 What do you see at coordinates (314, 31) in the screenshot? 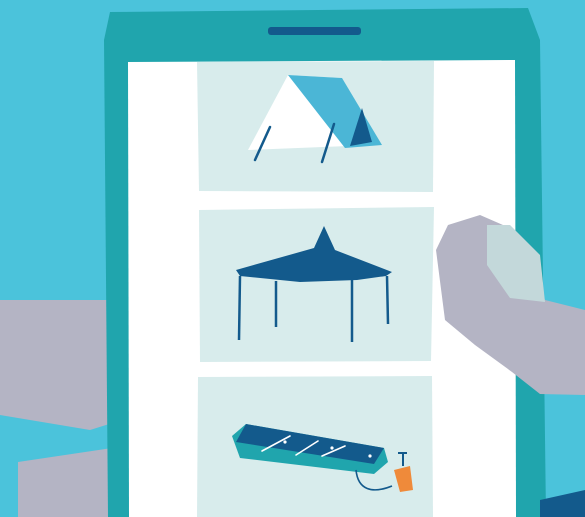
I see `speaker-slot` at bounding box center [314, 31].